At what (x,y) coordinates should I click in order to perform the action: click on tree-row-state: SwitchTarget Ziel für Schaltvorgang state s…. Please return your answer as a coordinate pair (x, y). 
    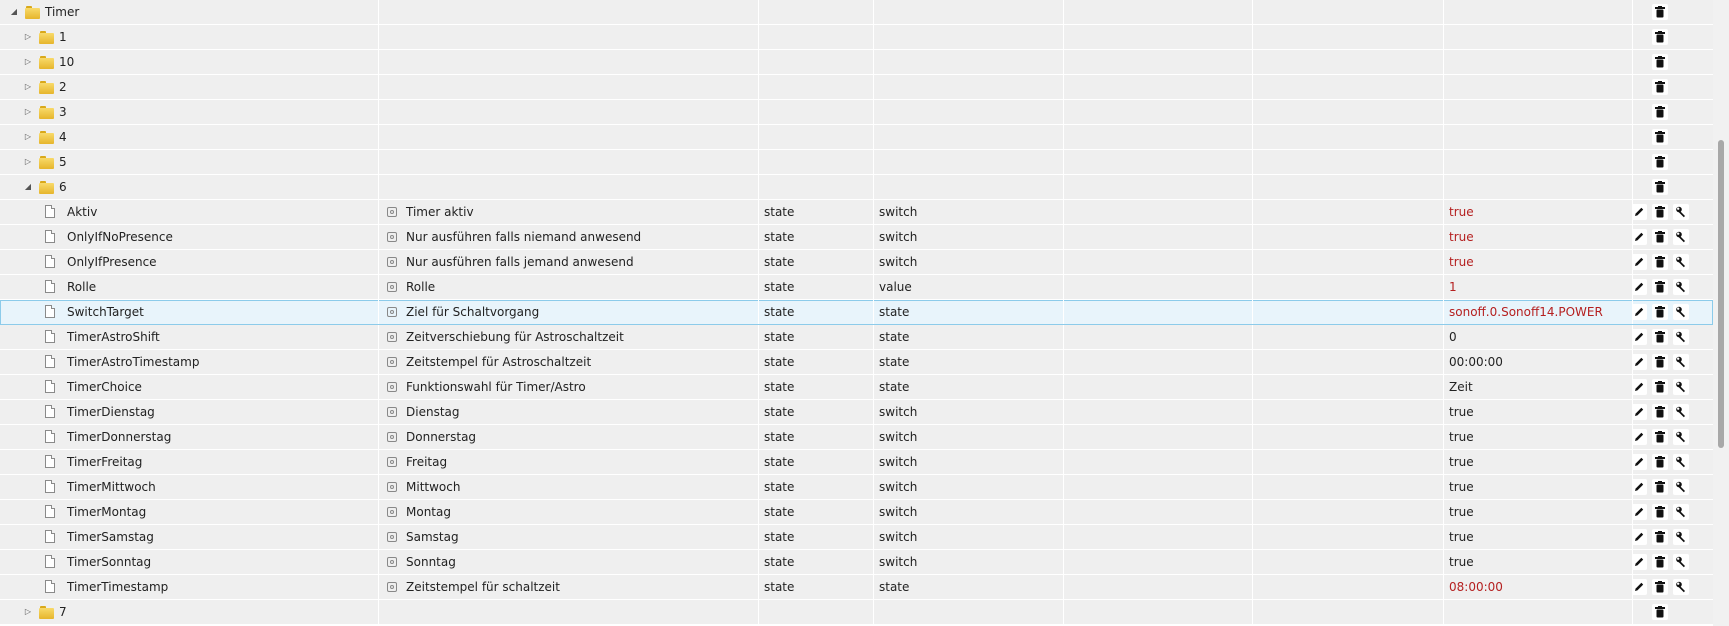
    Looking at the image, I should click on (856, 312).